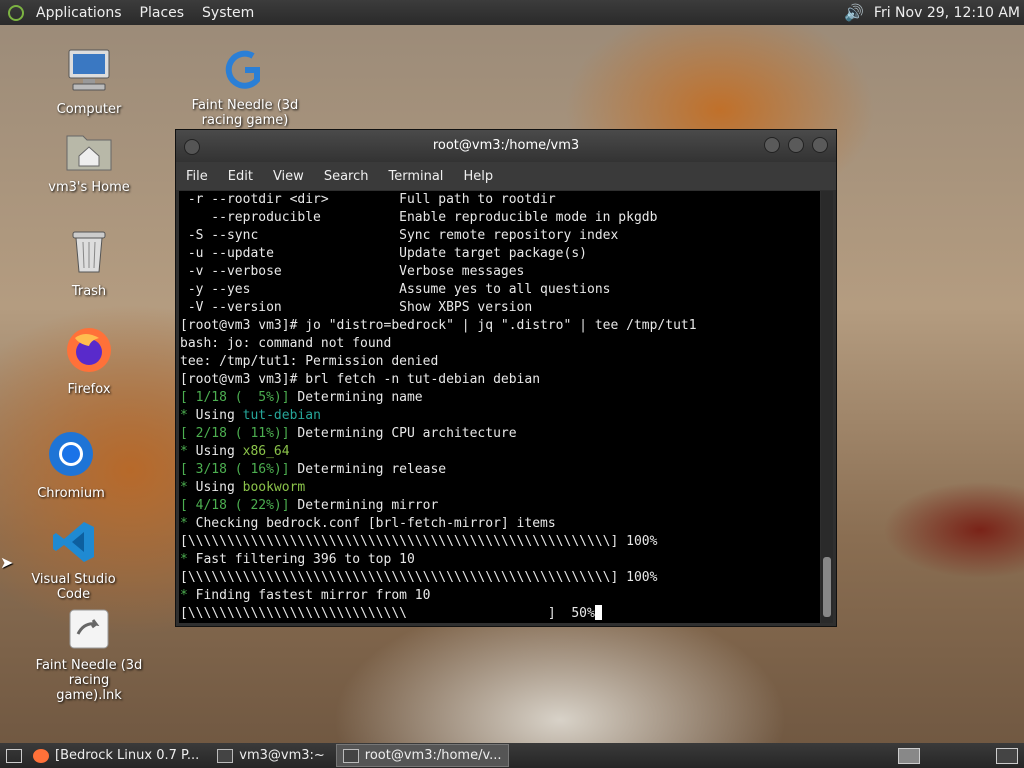 The width and height of the screenshot is (1024, 768). What do you see at coordinates (368, 469) in the screenshot?
I see `terminal-text: Determining release` at bounding box center [368, 469].